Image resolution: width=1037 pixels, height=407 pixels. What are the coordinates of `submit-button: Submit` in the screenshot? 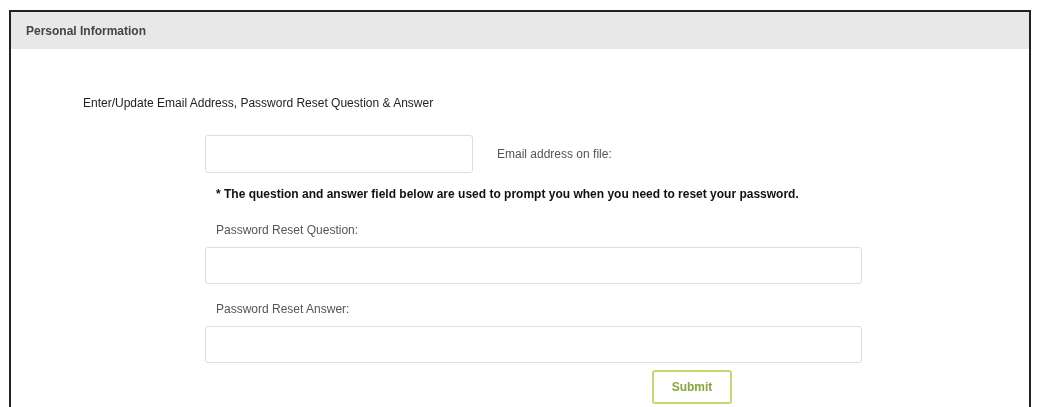 It's located at (692, 387).